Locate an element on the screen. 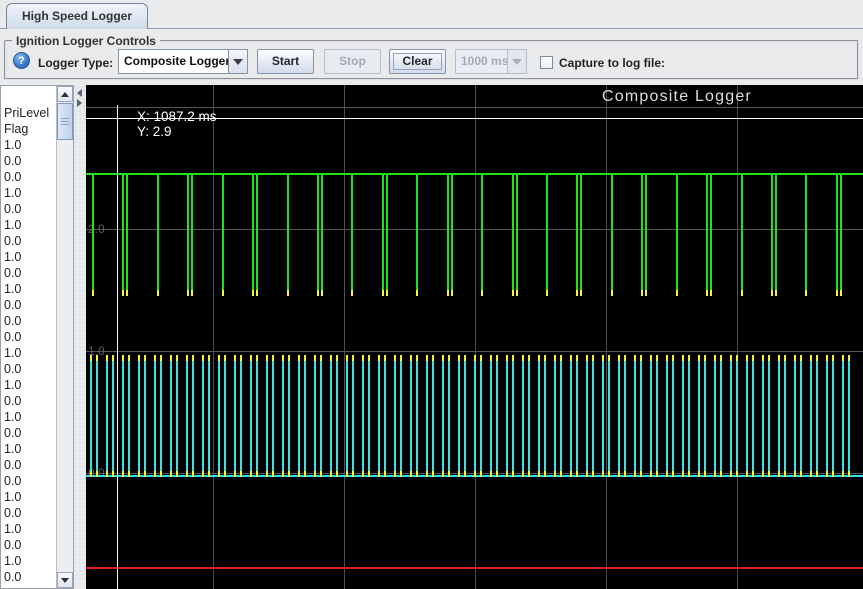  chart-title: Composite Logger is located at coordinates (677, 96).